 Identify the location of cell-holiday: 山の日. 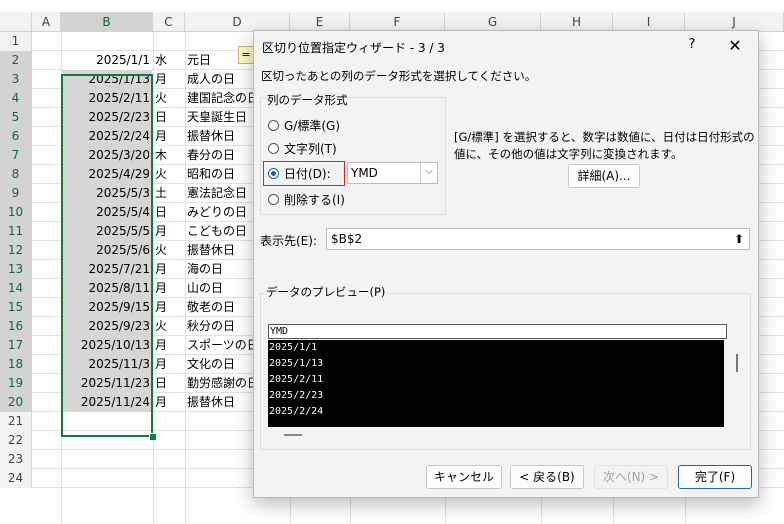
(220, 288).